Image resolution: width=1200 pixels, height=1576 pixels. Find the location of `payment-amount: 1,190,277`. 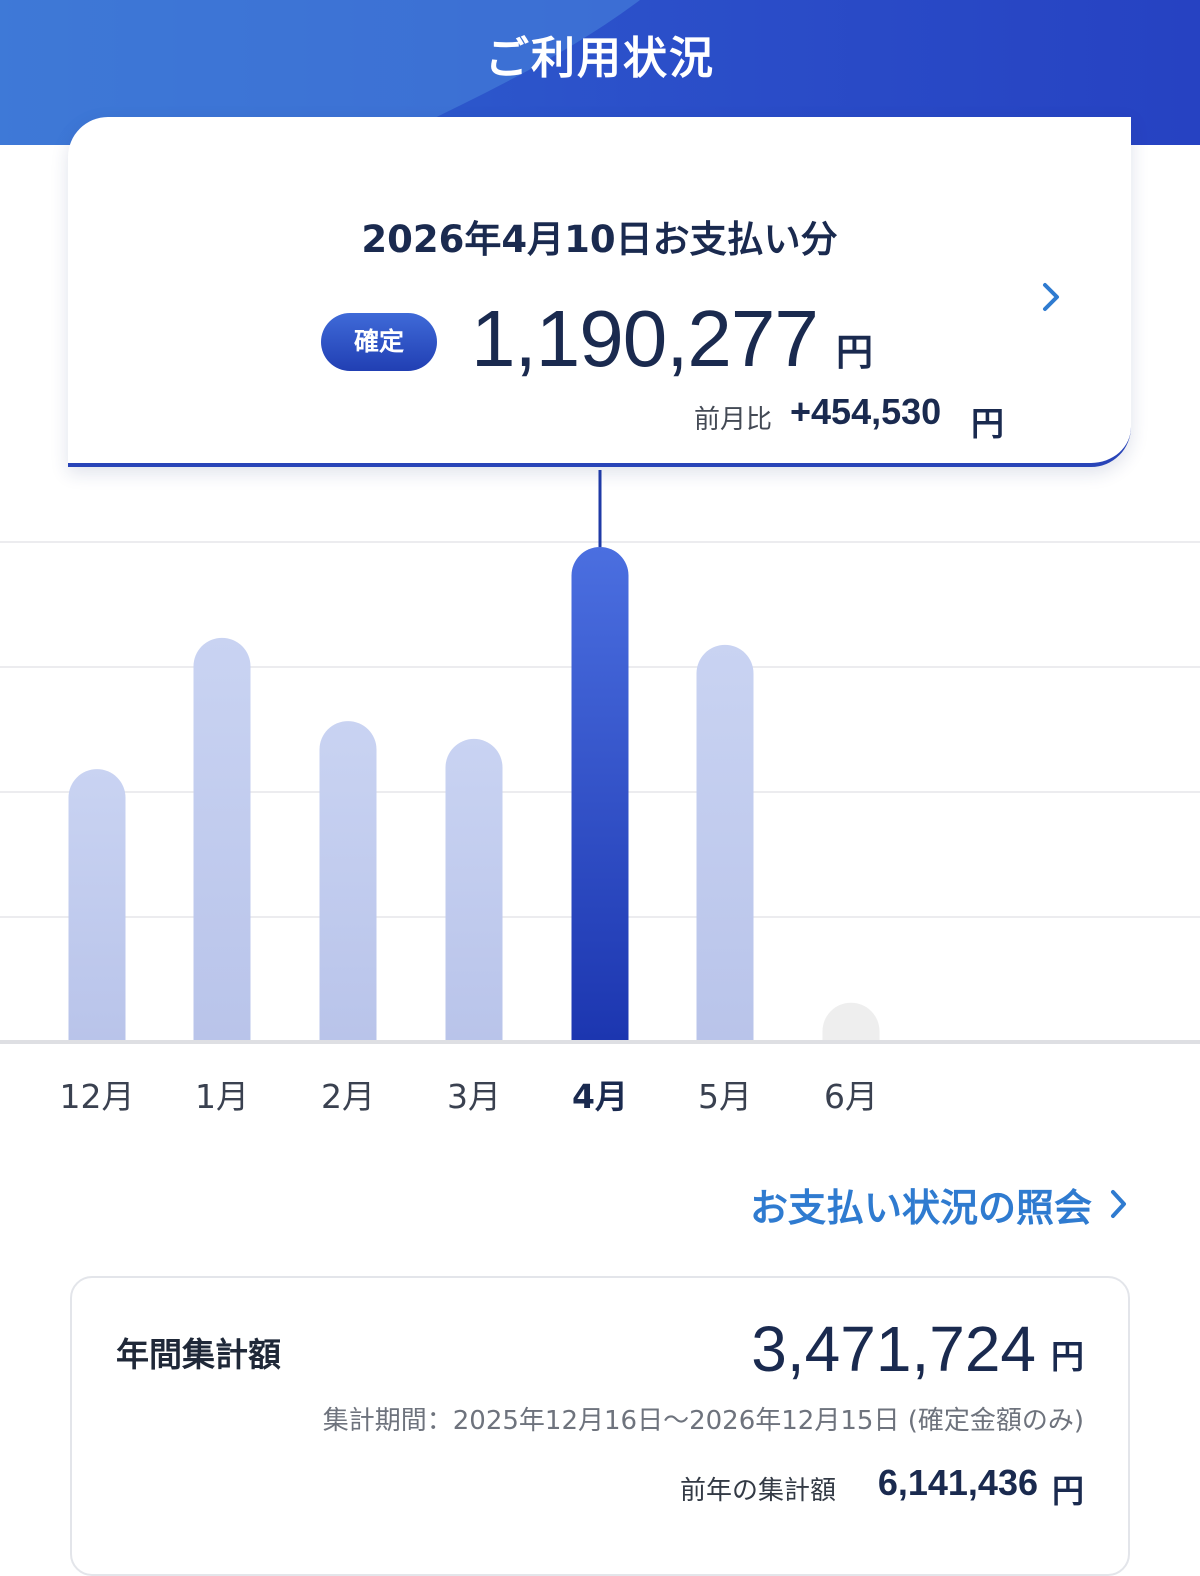

payment-amount: 1,190,277 is located at coordinates (645, 338).